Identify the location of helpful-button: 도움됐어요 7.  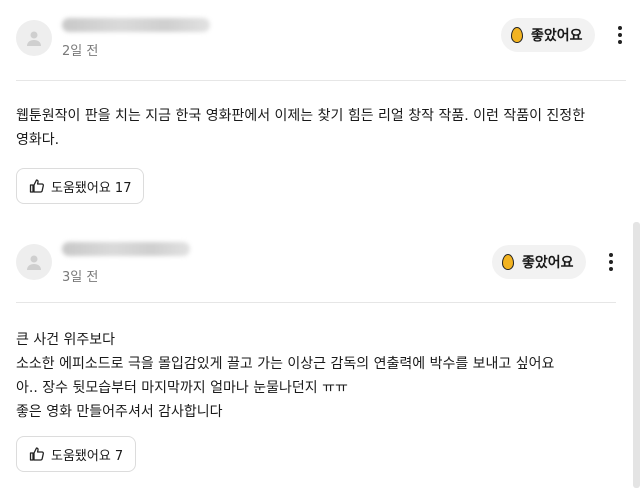
(76, 454).